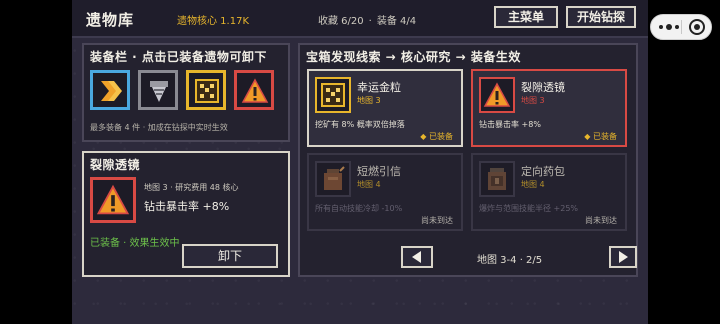 The height and width of the screenshot is (324, 720). What do you see at coordinates (385, 192) in the screenshot?
I see `relic-card-short-fuse: 短燃引信 地图 4 所有自动技能冷却 -10% 尚未到达` at bounding box center [385, 192].